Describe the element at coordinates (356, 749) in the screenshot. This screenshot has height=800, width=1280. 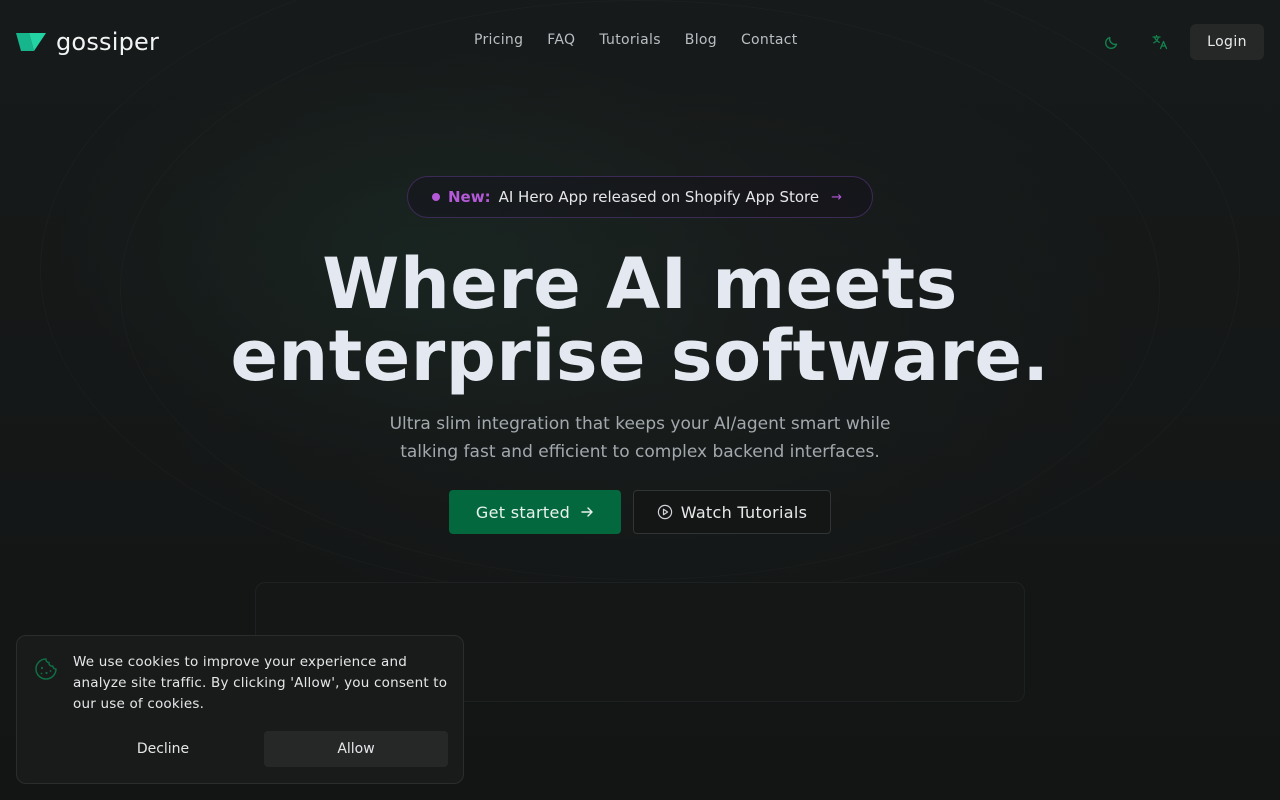
I see `allow-cookies-button: Allow` at that location.